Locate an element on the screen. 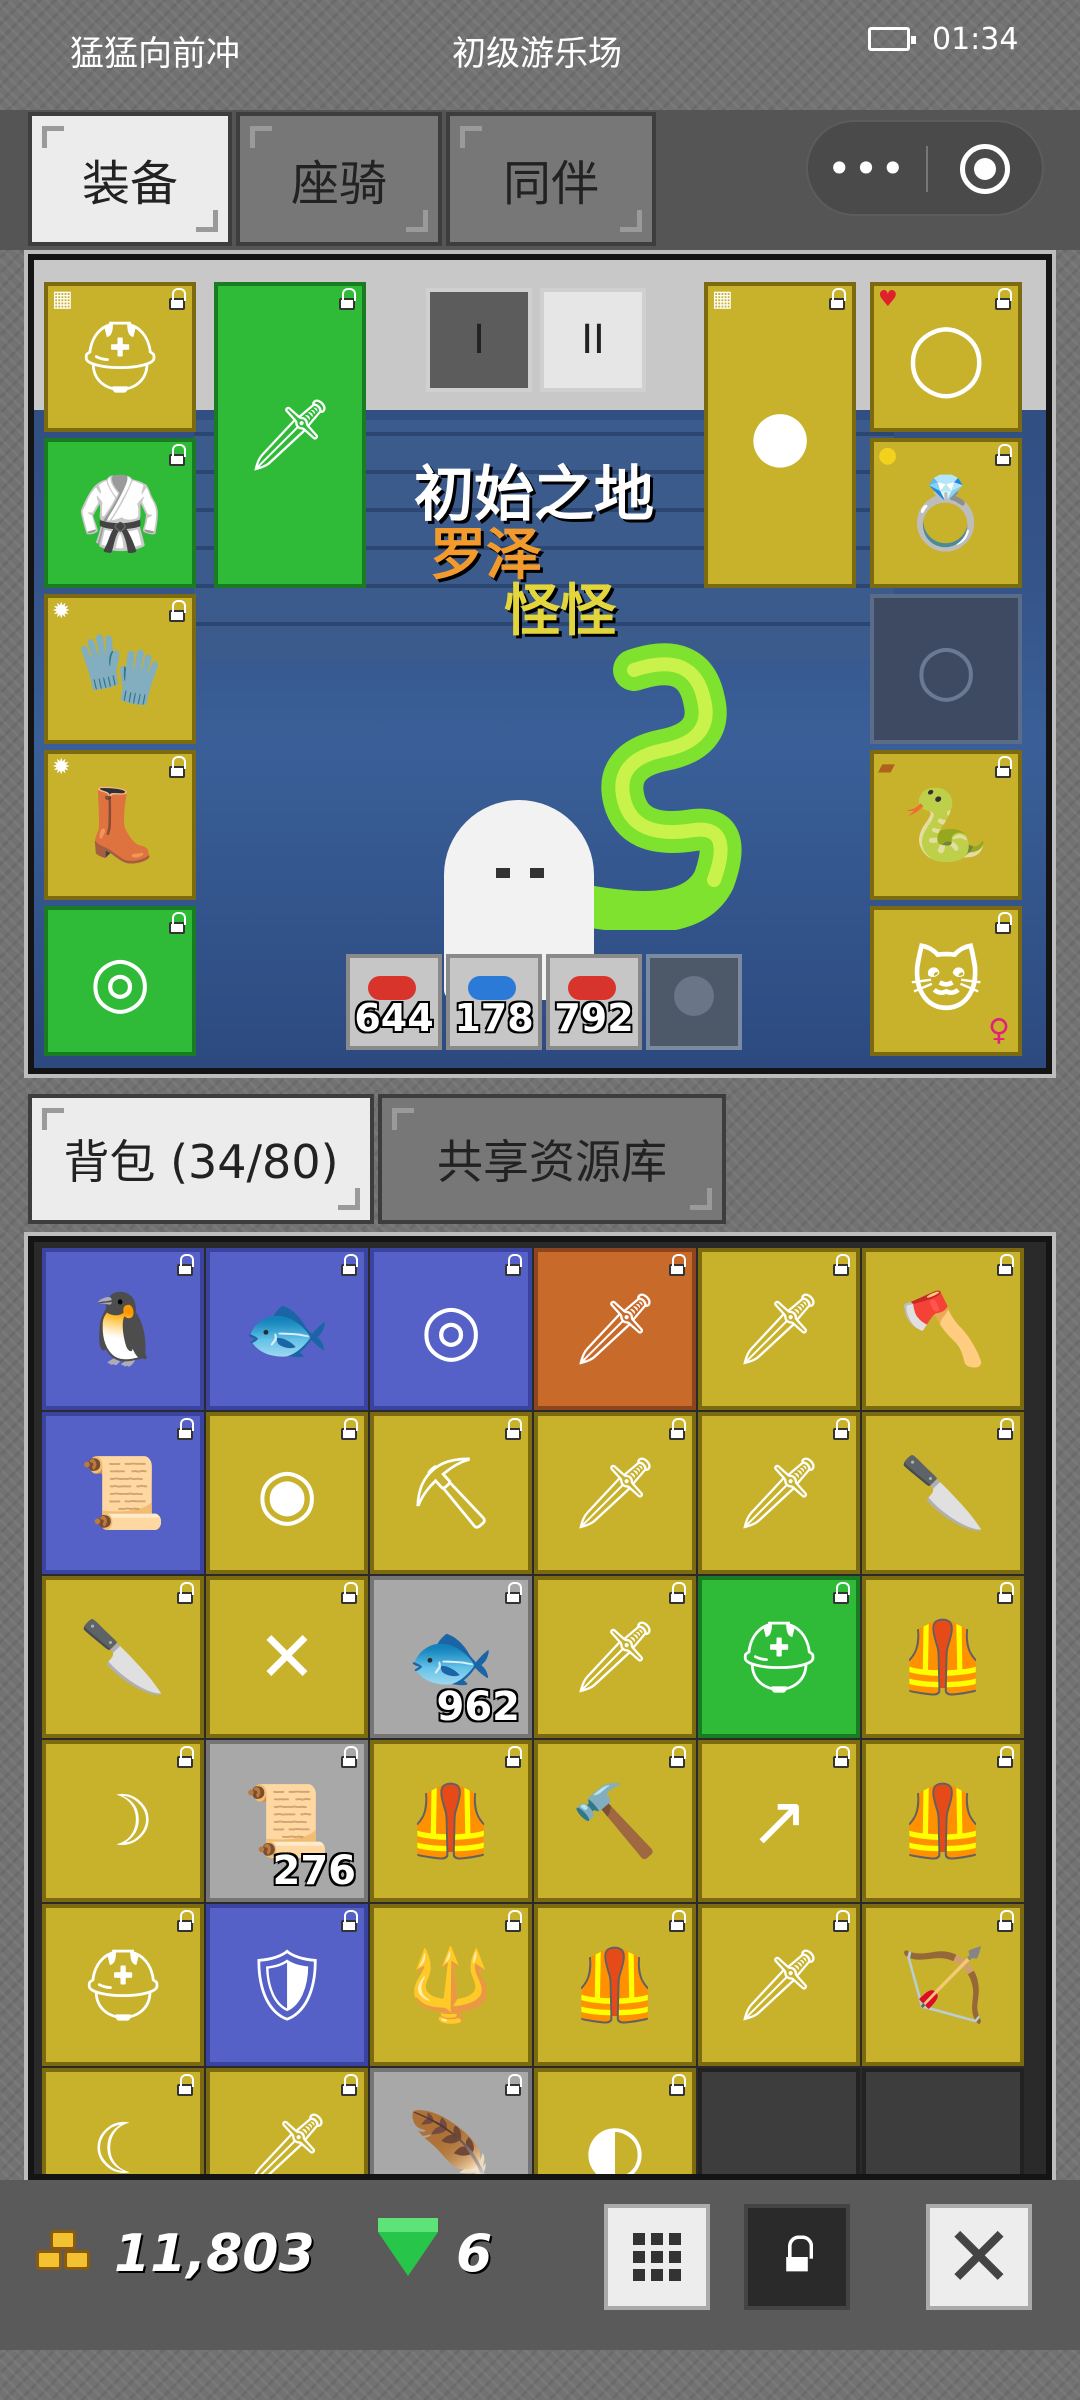 The height and width of the screenshot is (2400, 1080). stat-value: 792 is located at coordinates (594, 1018).